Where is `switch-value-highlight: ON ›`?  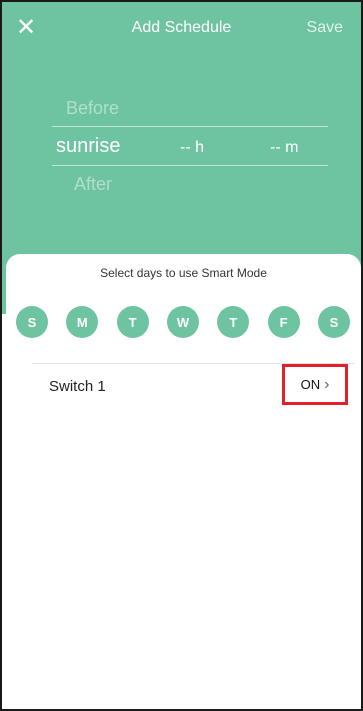 switch-value-highlight: ON › is located at coordinates (315, 384).